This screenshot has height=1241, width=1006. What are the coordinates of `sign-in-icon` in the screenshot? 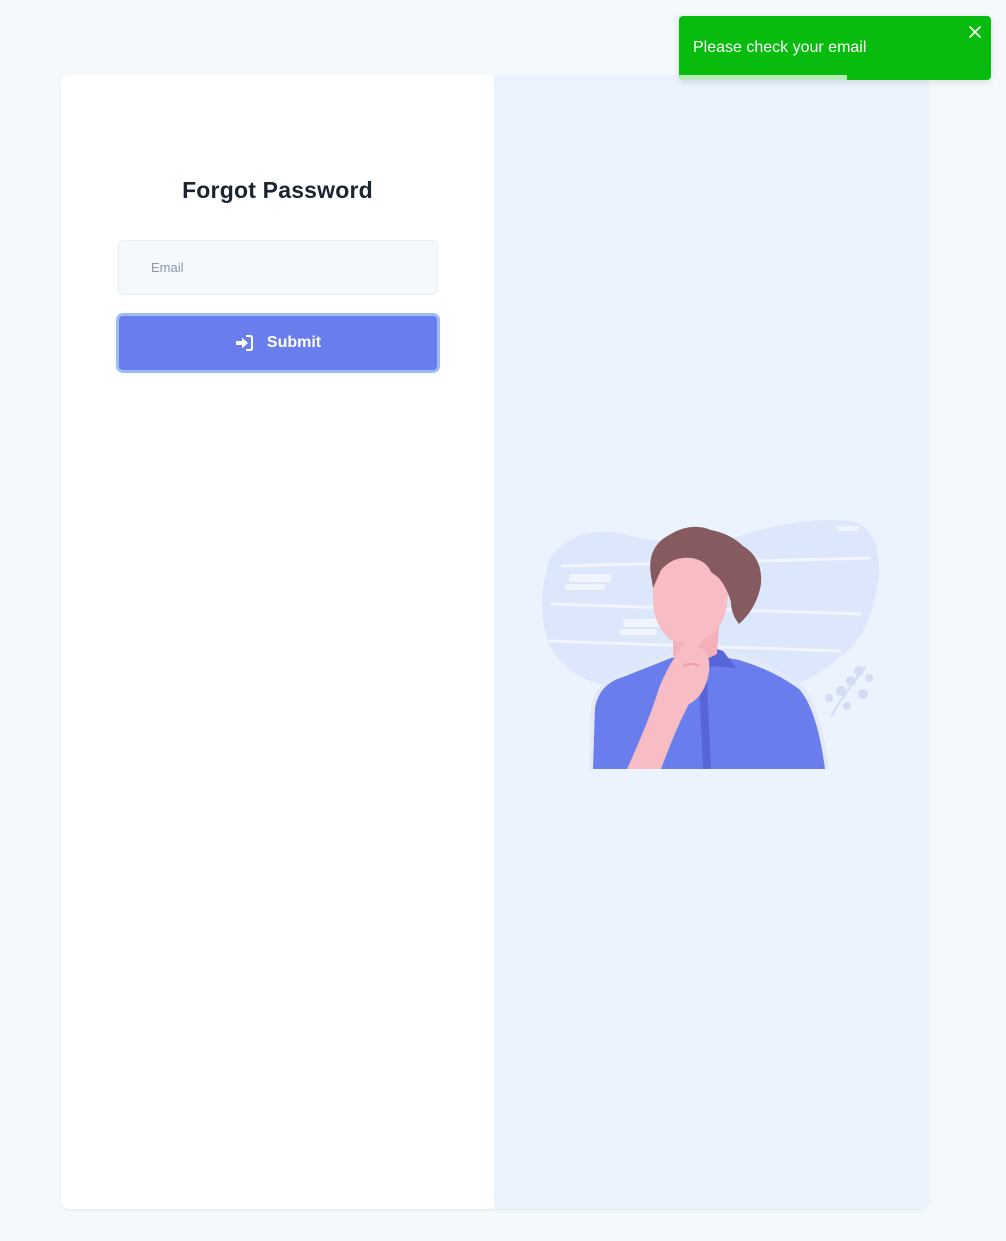 It's located at (244, 343).